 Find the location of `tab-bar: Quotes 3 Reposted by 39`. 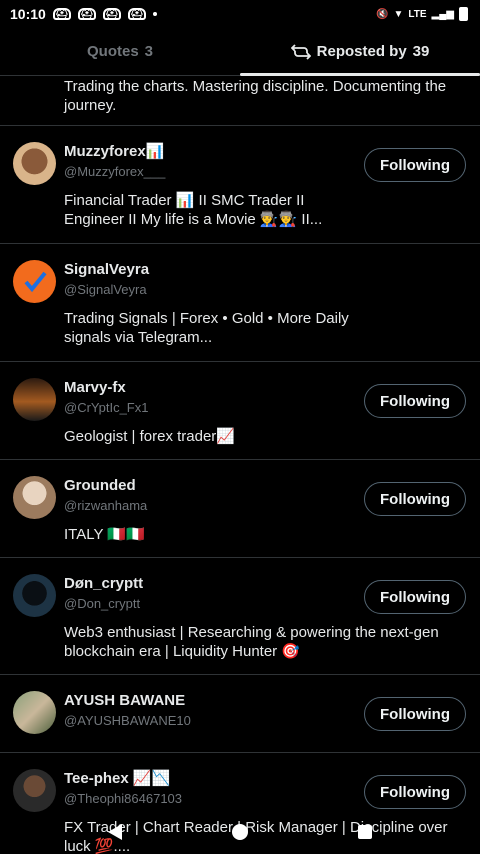

tab-bar: Quotes 3 Reposted by 39 is located at coordinates (240, 52).